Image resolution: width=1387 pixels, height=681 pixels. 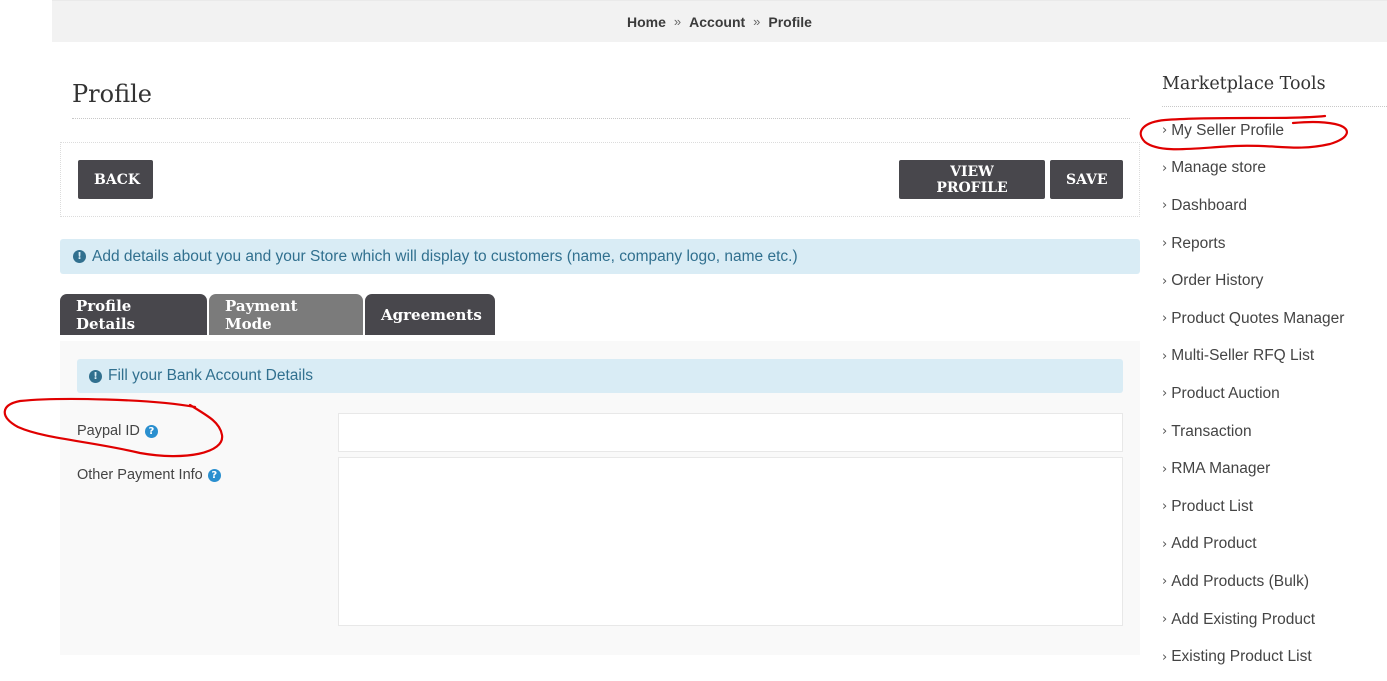 I want to click on sidebar-item-dashboard: › Dashboard, so click(x=1274, y=206).